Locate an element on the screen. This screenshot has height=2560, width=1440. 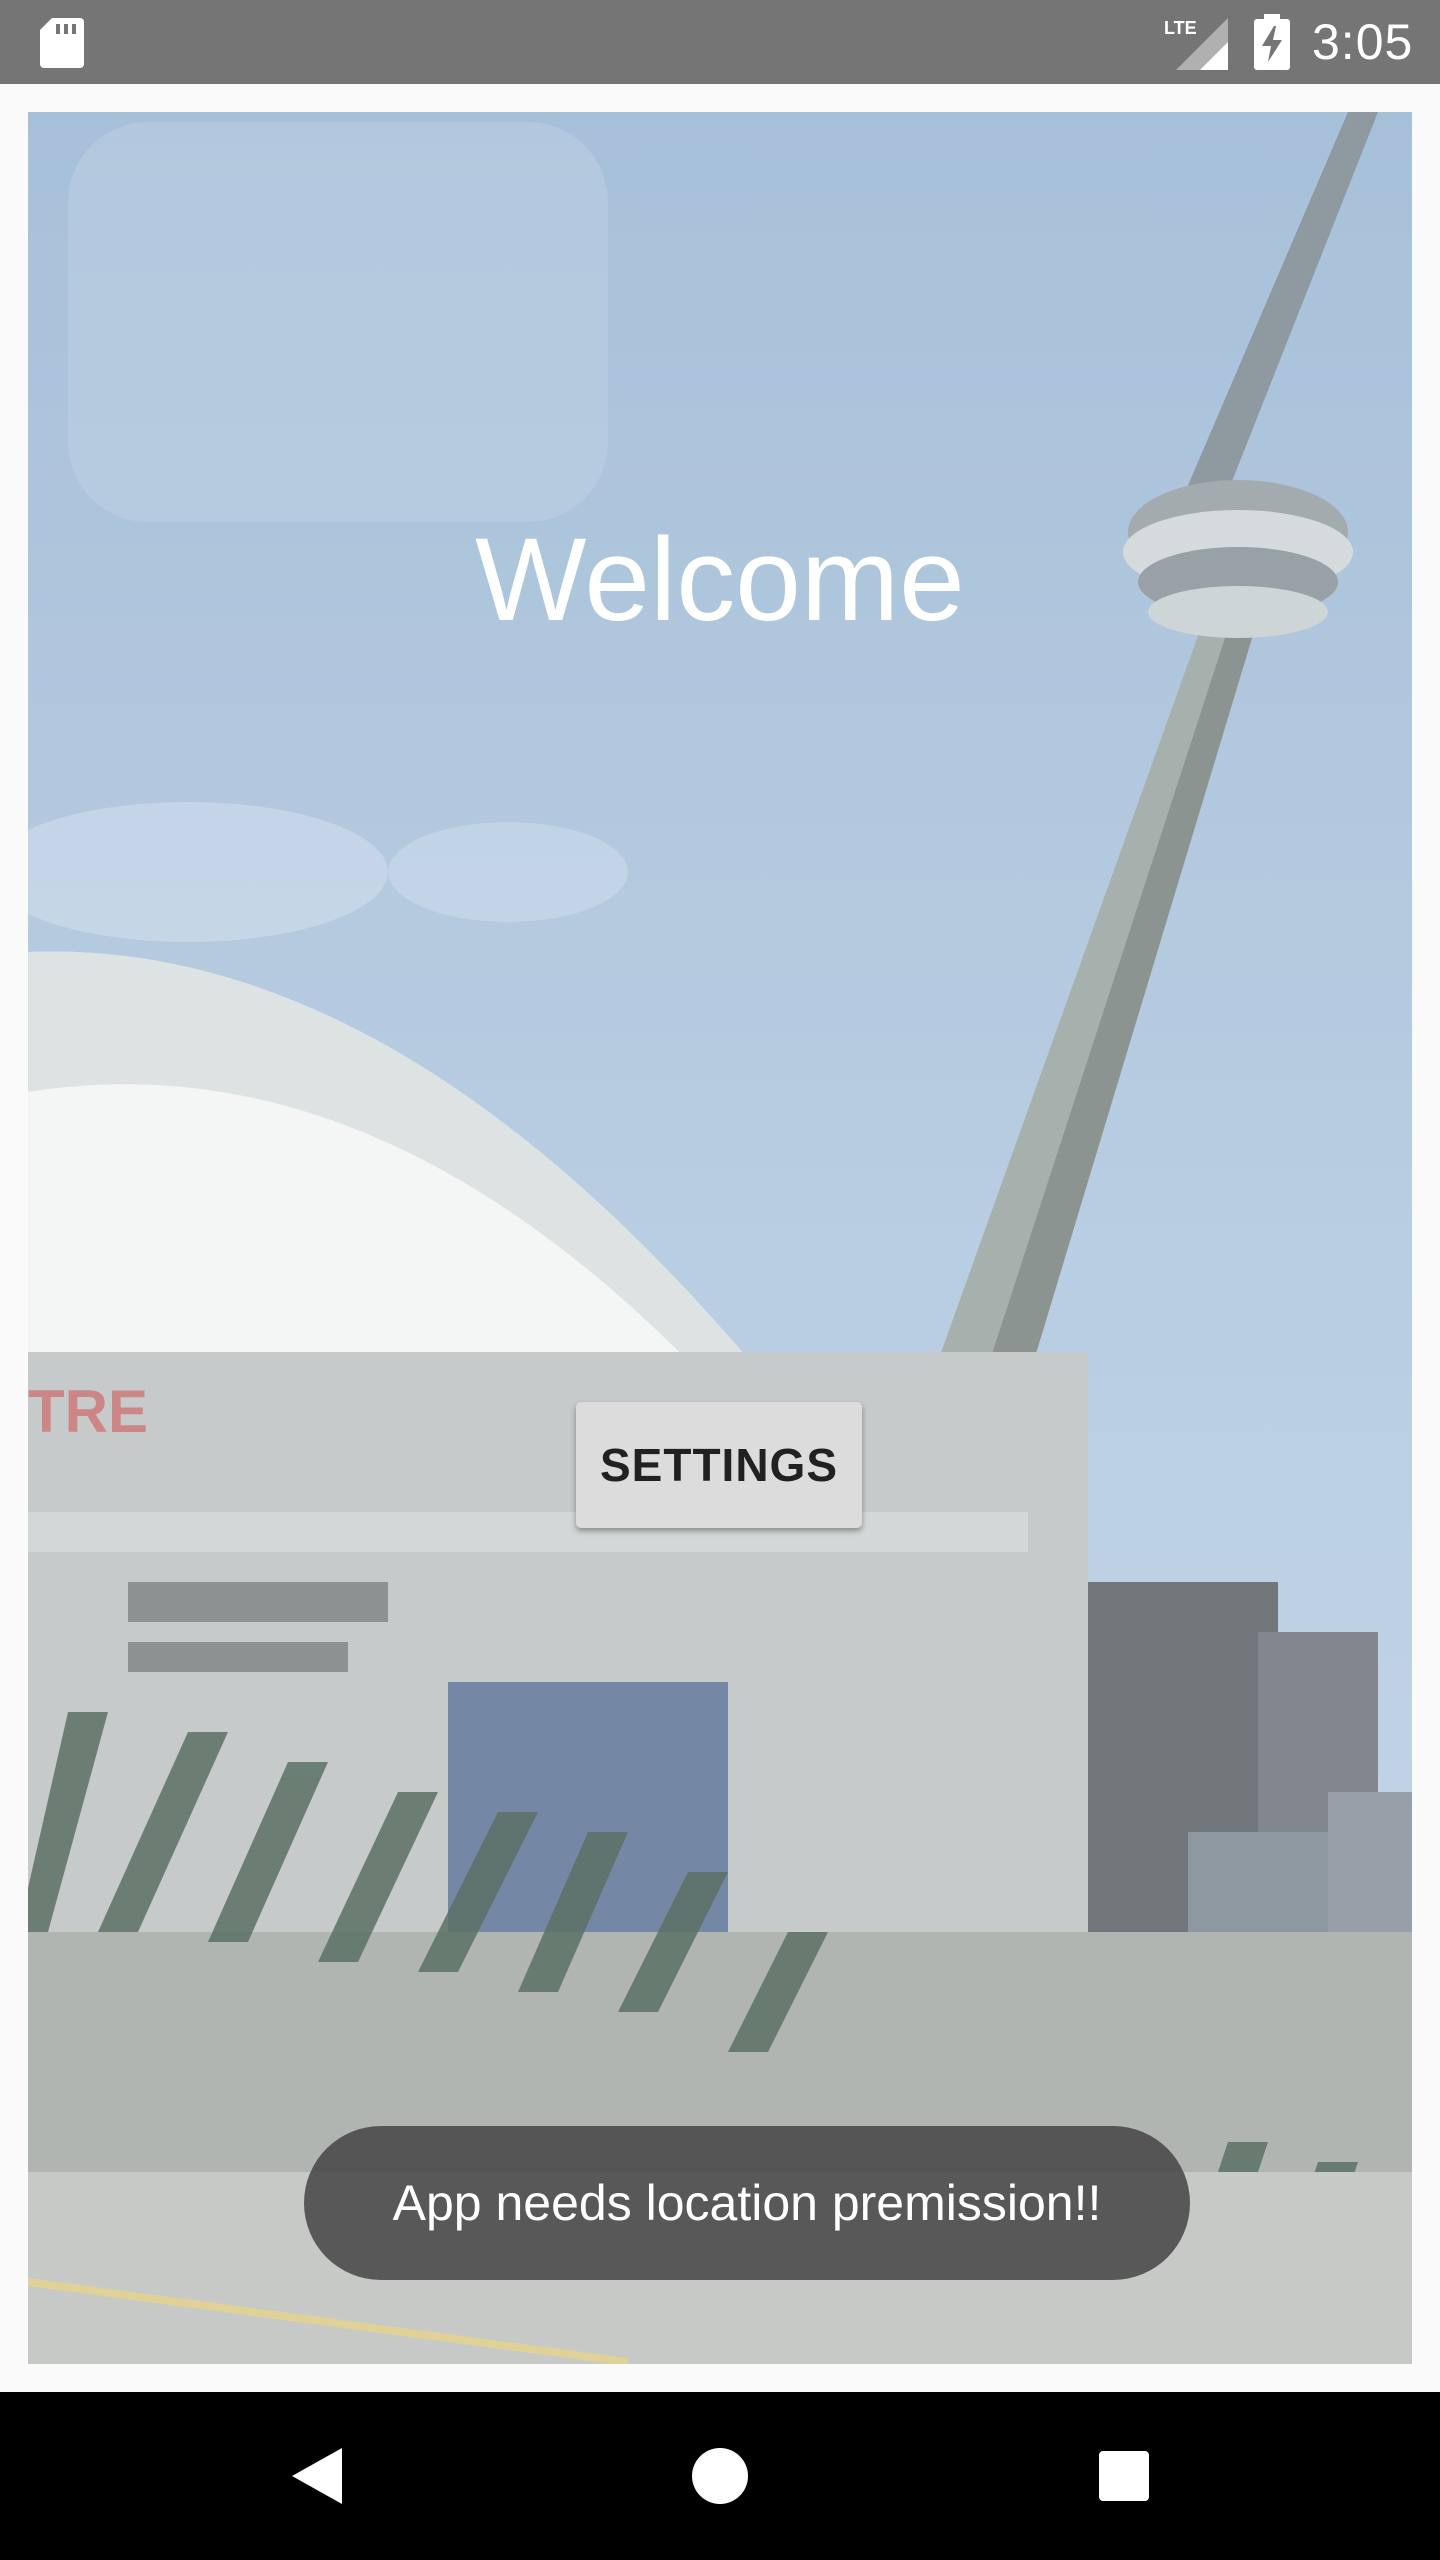
clock: 3:05 is located at coordinates (1363, 42).